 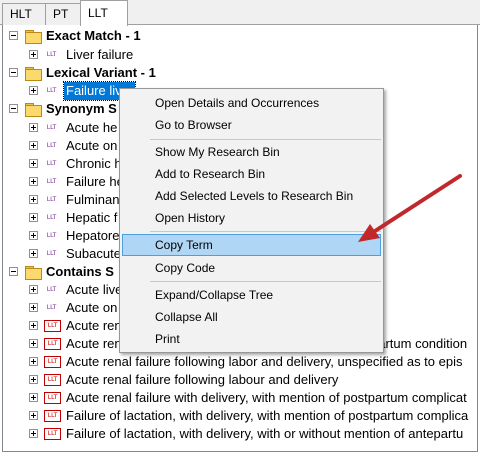 What do you see at coordinates (240, 13) in the screenshot?
I see `tab-bar: HLT PT LLT` at bounding box center [240, 13].